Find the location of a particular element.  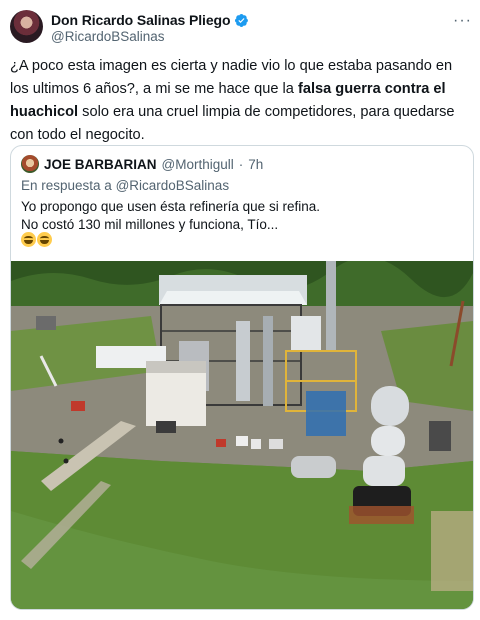

reply-prefix: En respuesta a is located at coordinates (68, 185).